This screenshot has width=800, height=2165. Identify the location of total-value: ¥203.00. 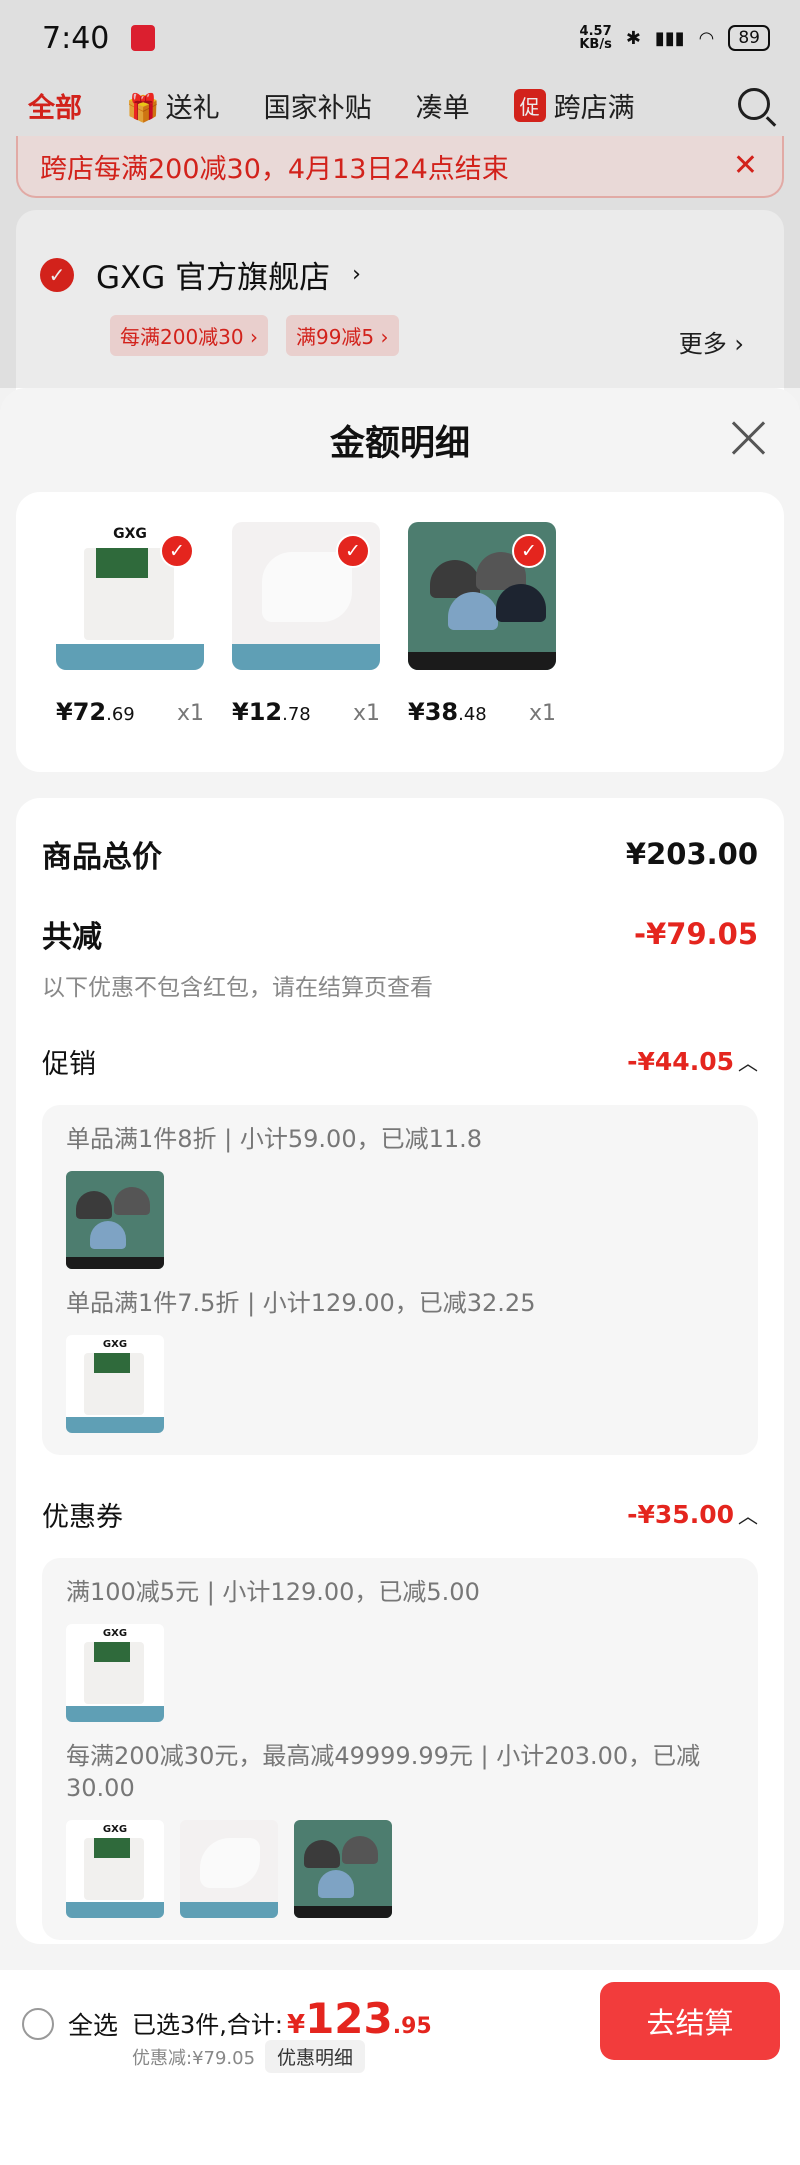
(691, 854).